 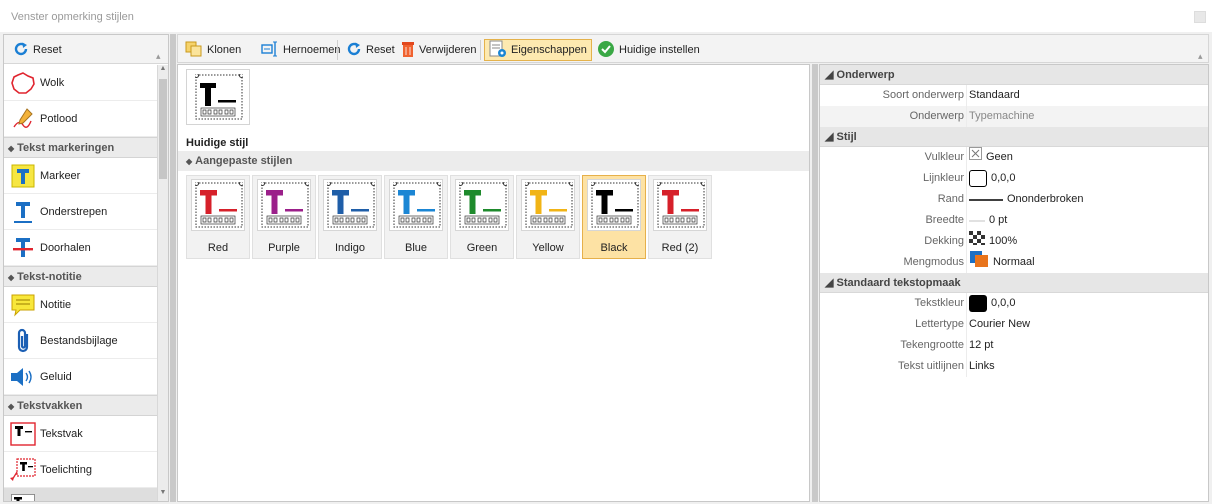 I want to click on thin-line-icon, so click(x=977, y=220).